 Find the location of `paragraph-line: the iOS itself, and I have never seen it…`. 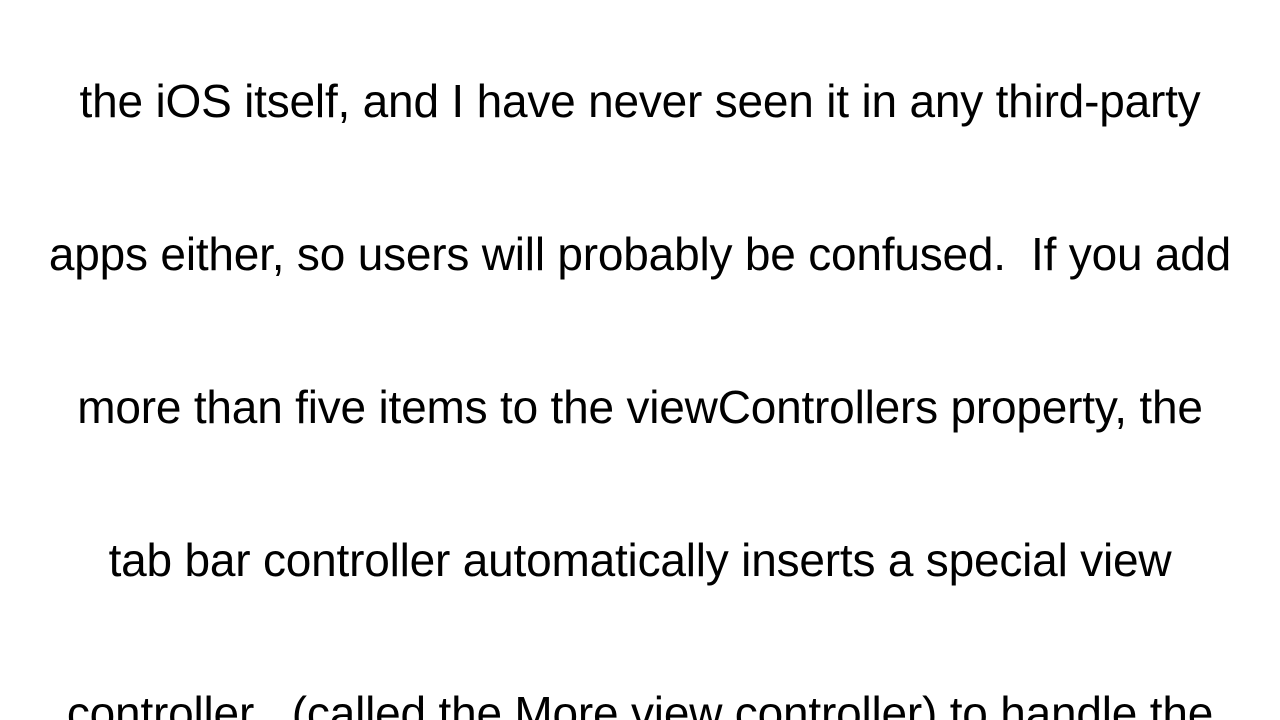

paragraph-line: the iOS itself, and I have never seen it… is located at coordinates (640, 101).